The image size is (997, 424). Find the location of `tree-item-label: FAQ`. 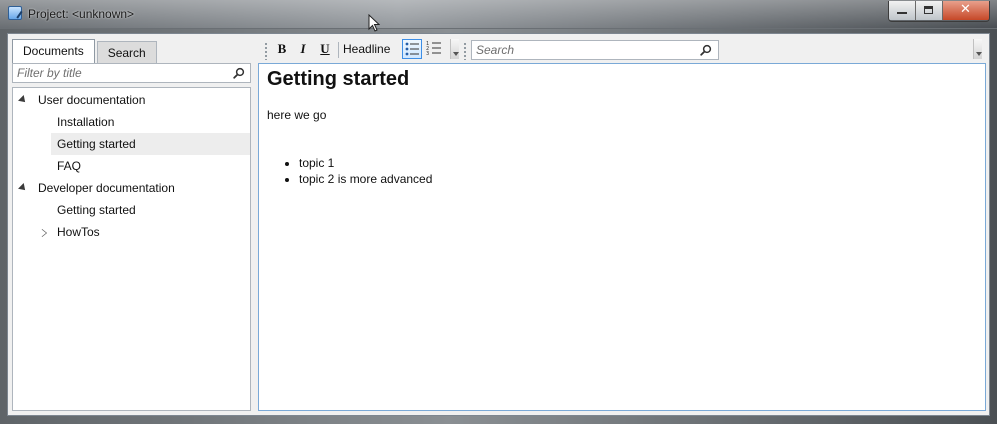

tree-item-label: FAQ is located at coordinates (69, 166).